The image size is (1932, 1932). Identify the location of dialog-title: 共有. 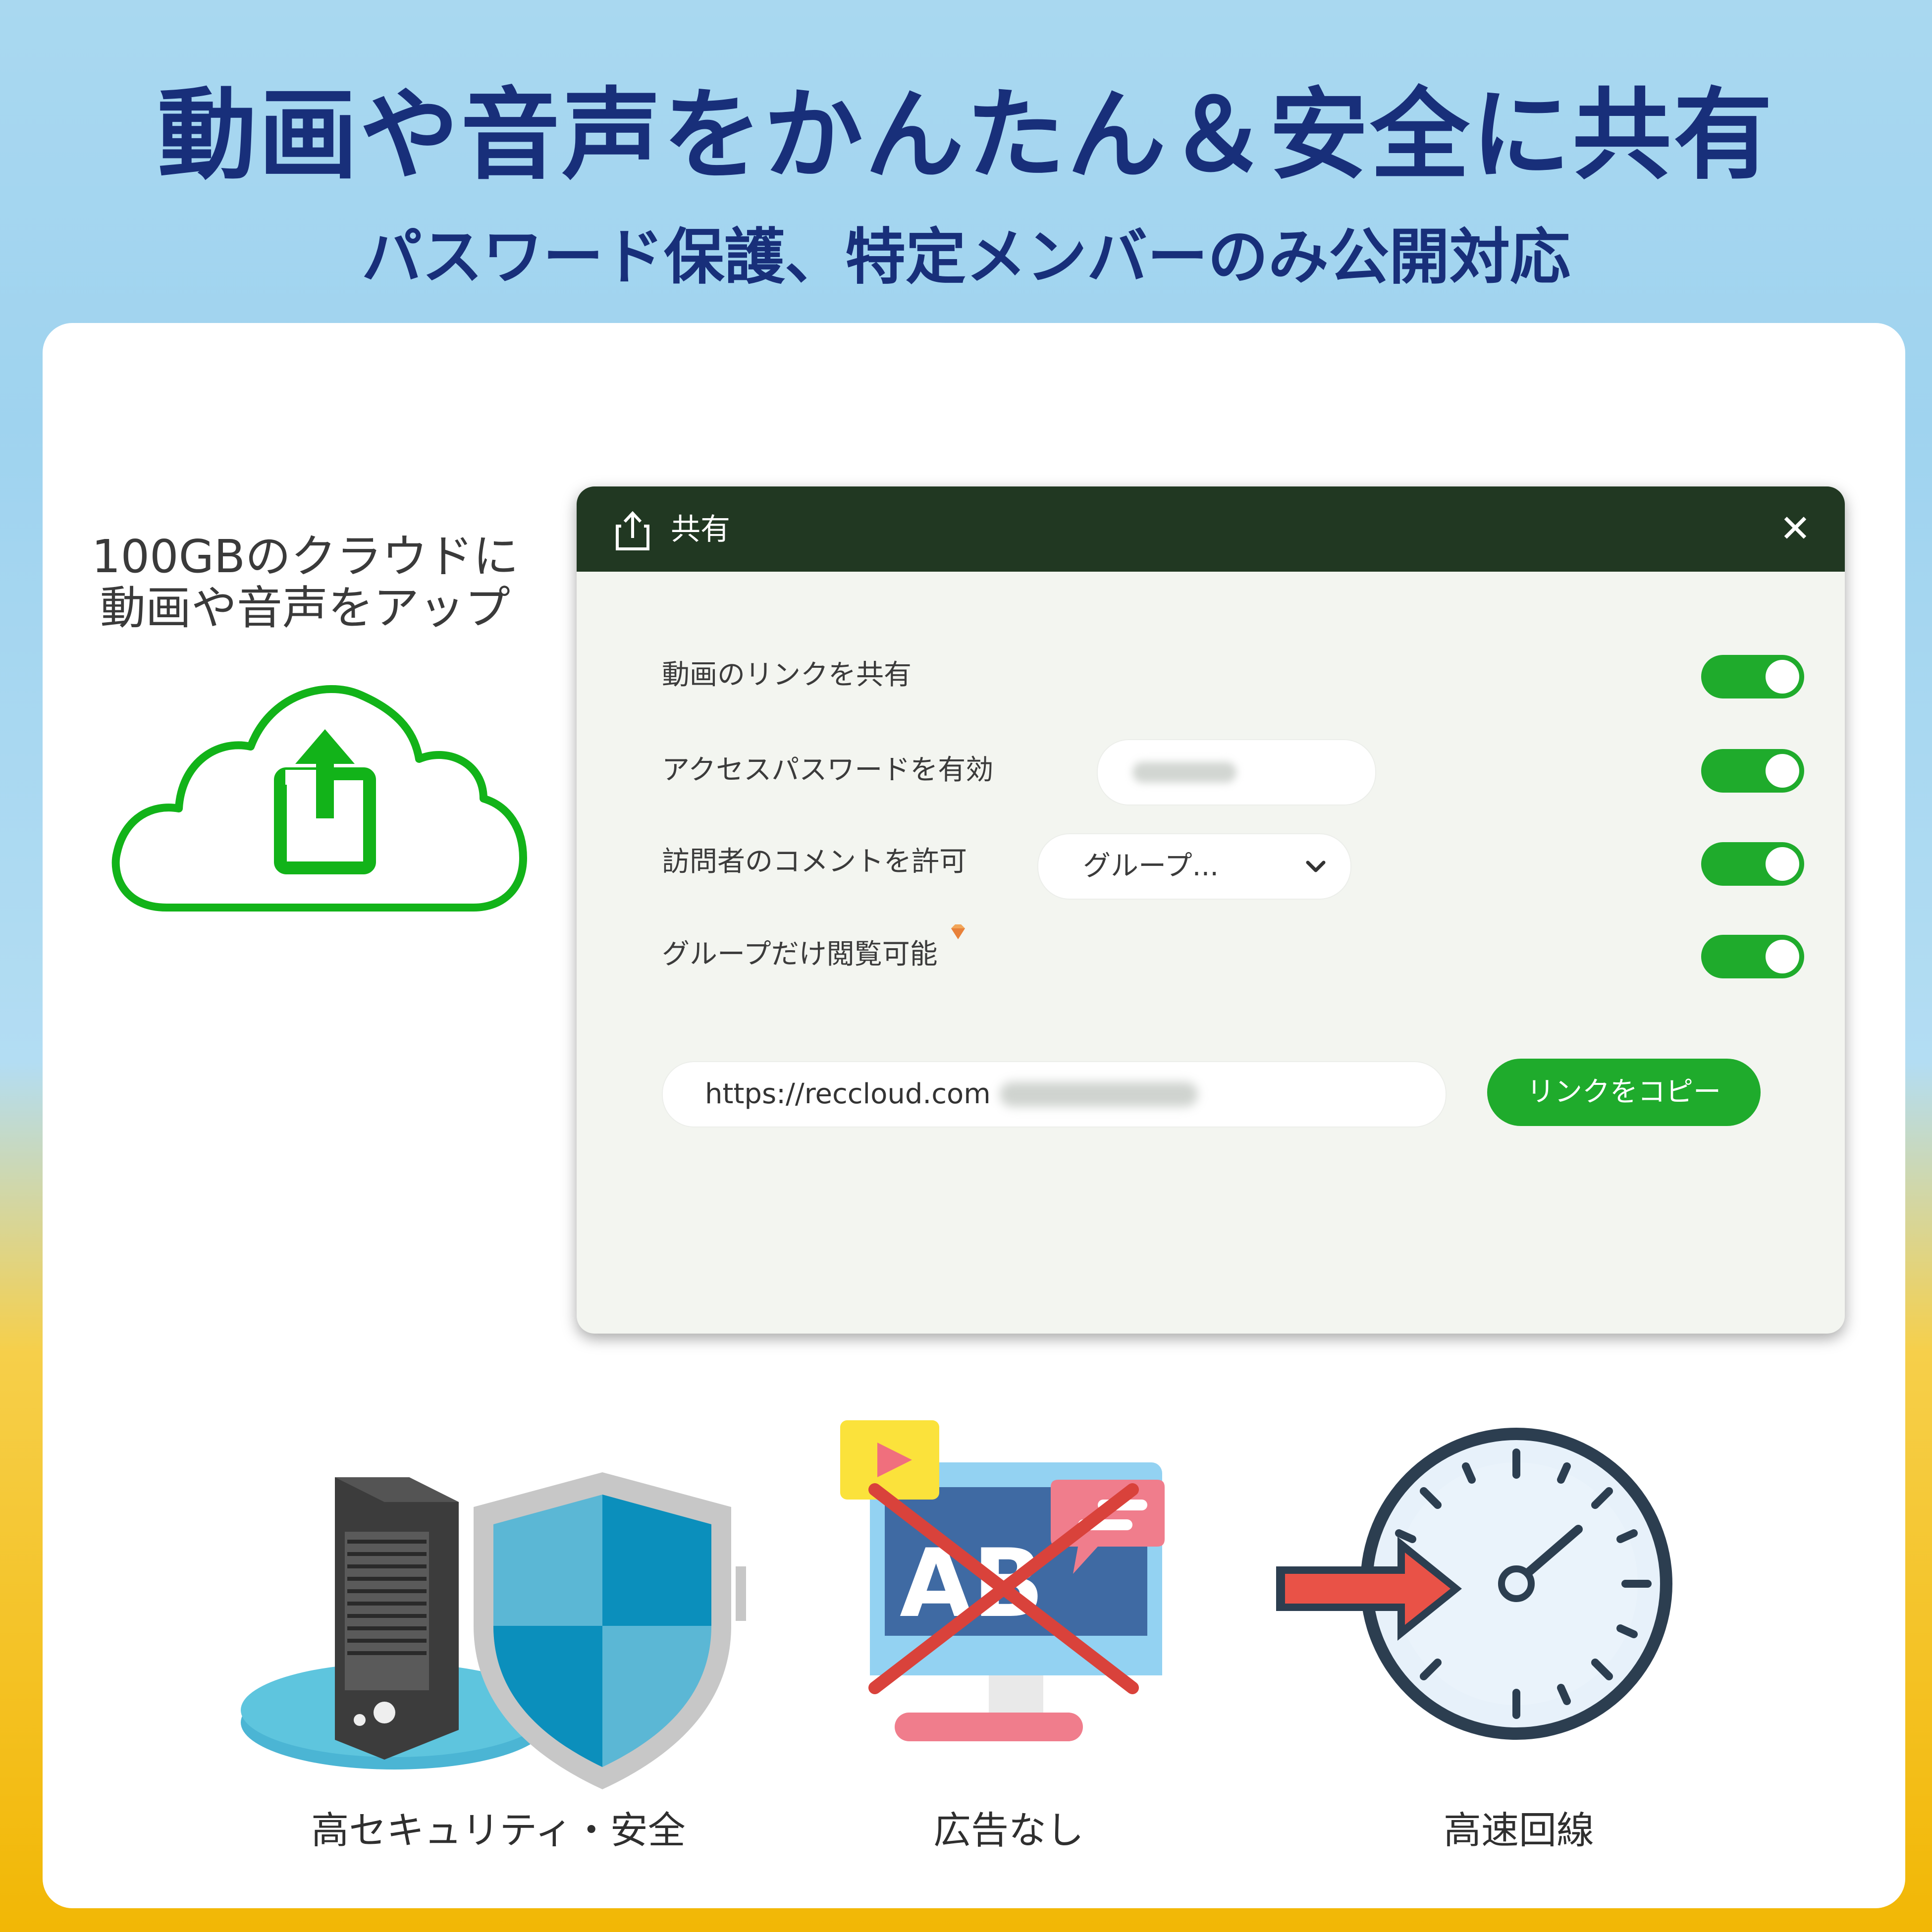
(700, 529).